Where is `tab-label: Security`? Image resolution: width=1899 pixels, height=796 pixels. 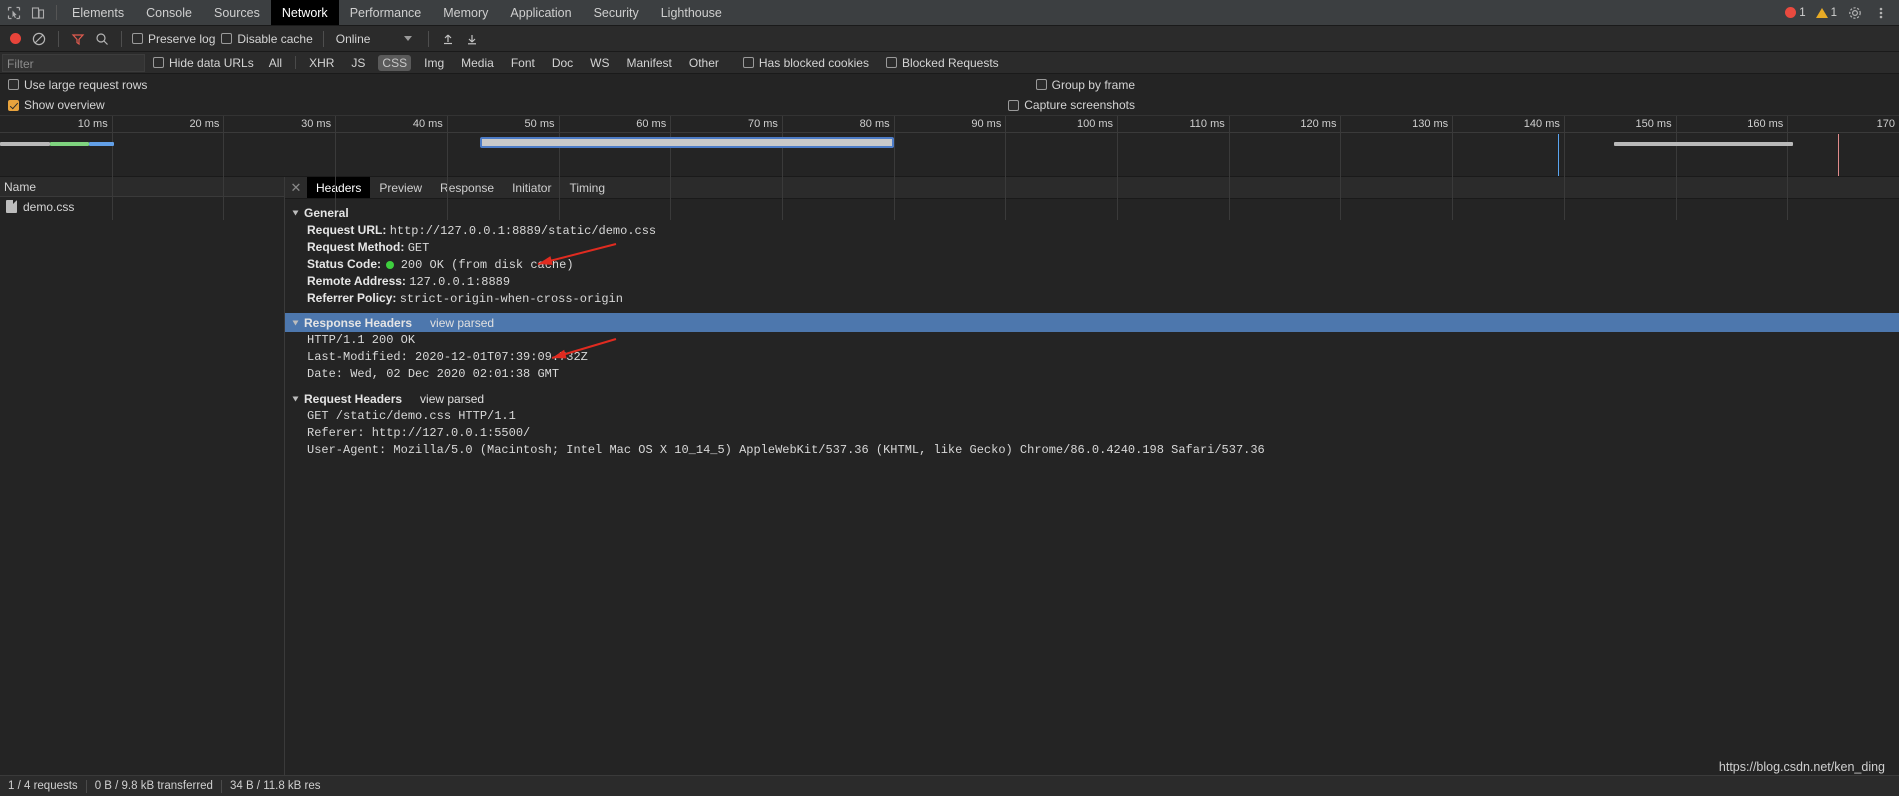 tab-label: Security is located at coordinates (616, 12).